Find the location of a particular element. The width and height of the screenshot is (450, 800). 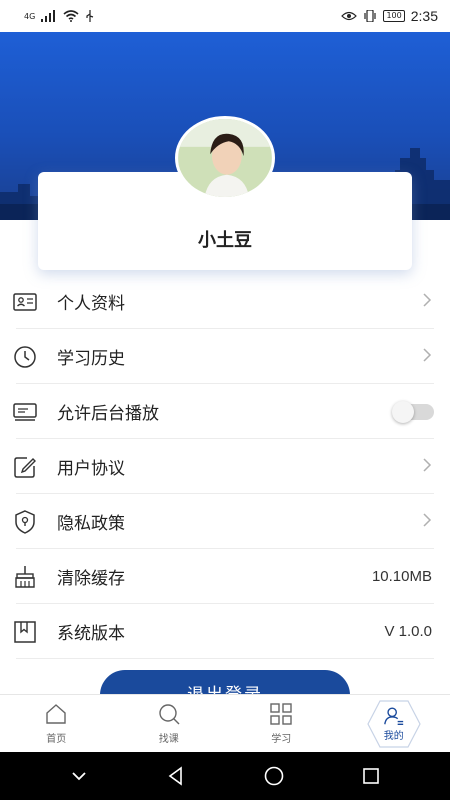

status-left: 4G is located at coordinates (59, 16).